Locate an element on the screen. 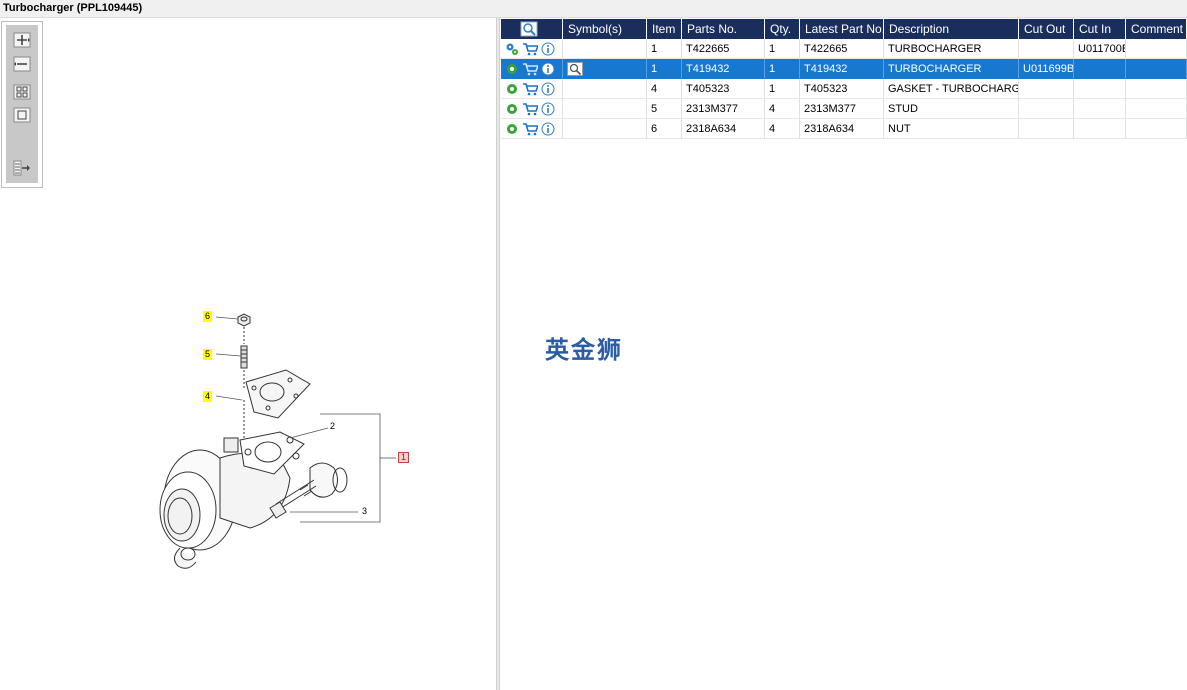 The height and width of the screenshot is (690, 1187). zoom-toolbar is located at coordinates (22, 104).